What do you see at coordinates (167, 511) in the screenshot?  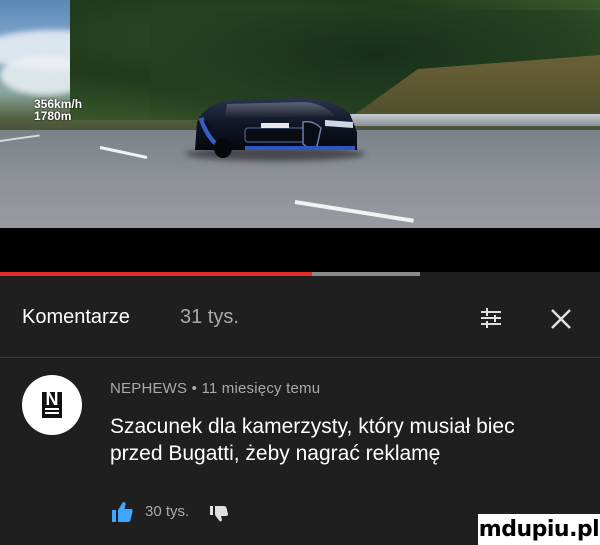 I see `like-count: 30 tys.` at bounding box center [167, 511].